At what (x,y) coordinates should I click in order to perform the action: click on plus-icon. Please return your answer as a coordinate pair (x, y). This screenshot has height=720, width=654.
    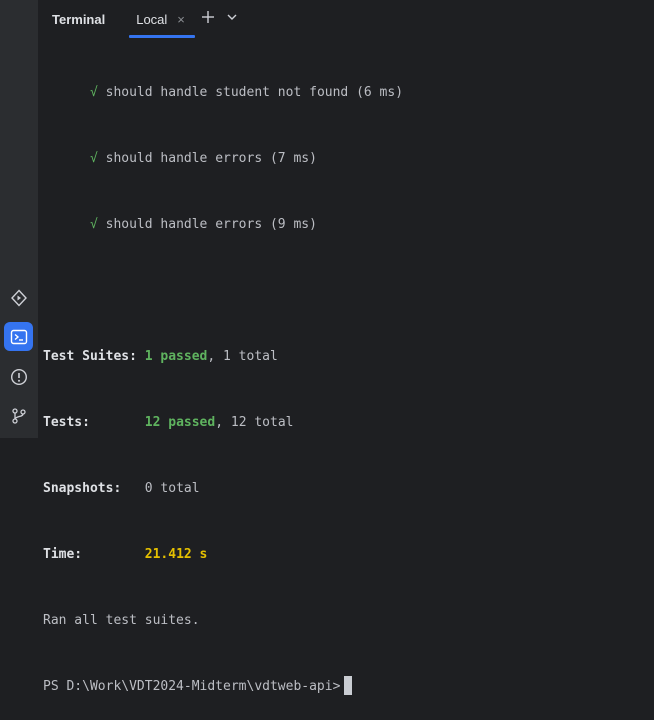
    Looking at the image, I should click on (208, 19).